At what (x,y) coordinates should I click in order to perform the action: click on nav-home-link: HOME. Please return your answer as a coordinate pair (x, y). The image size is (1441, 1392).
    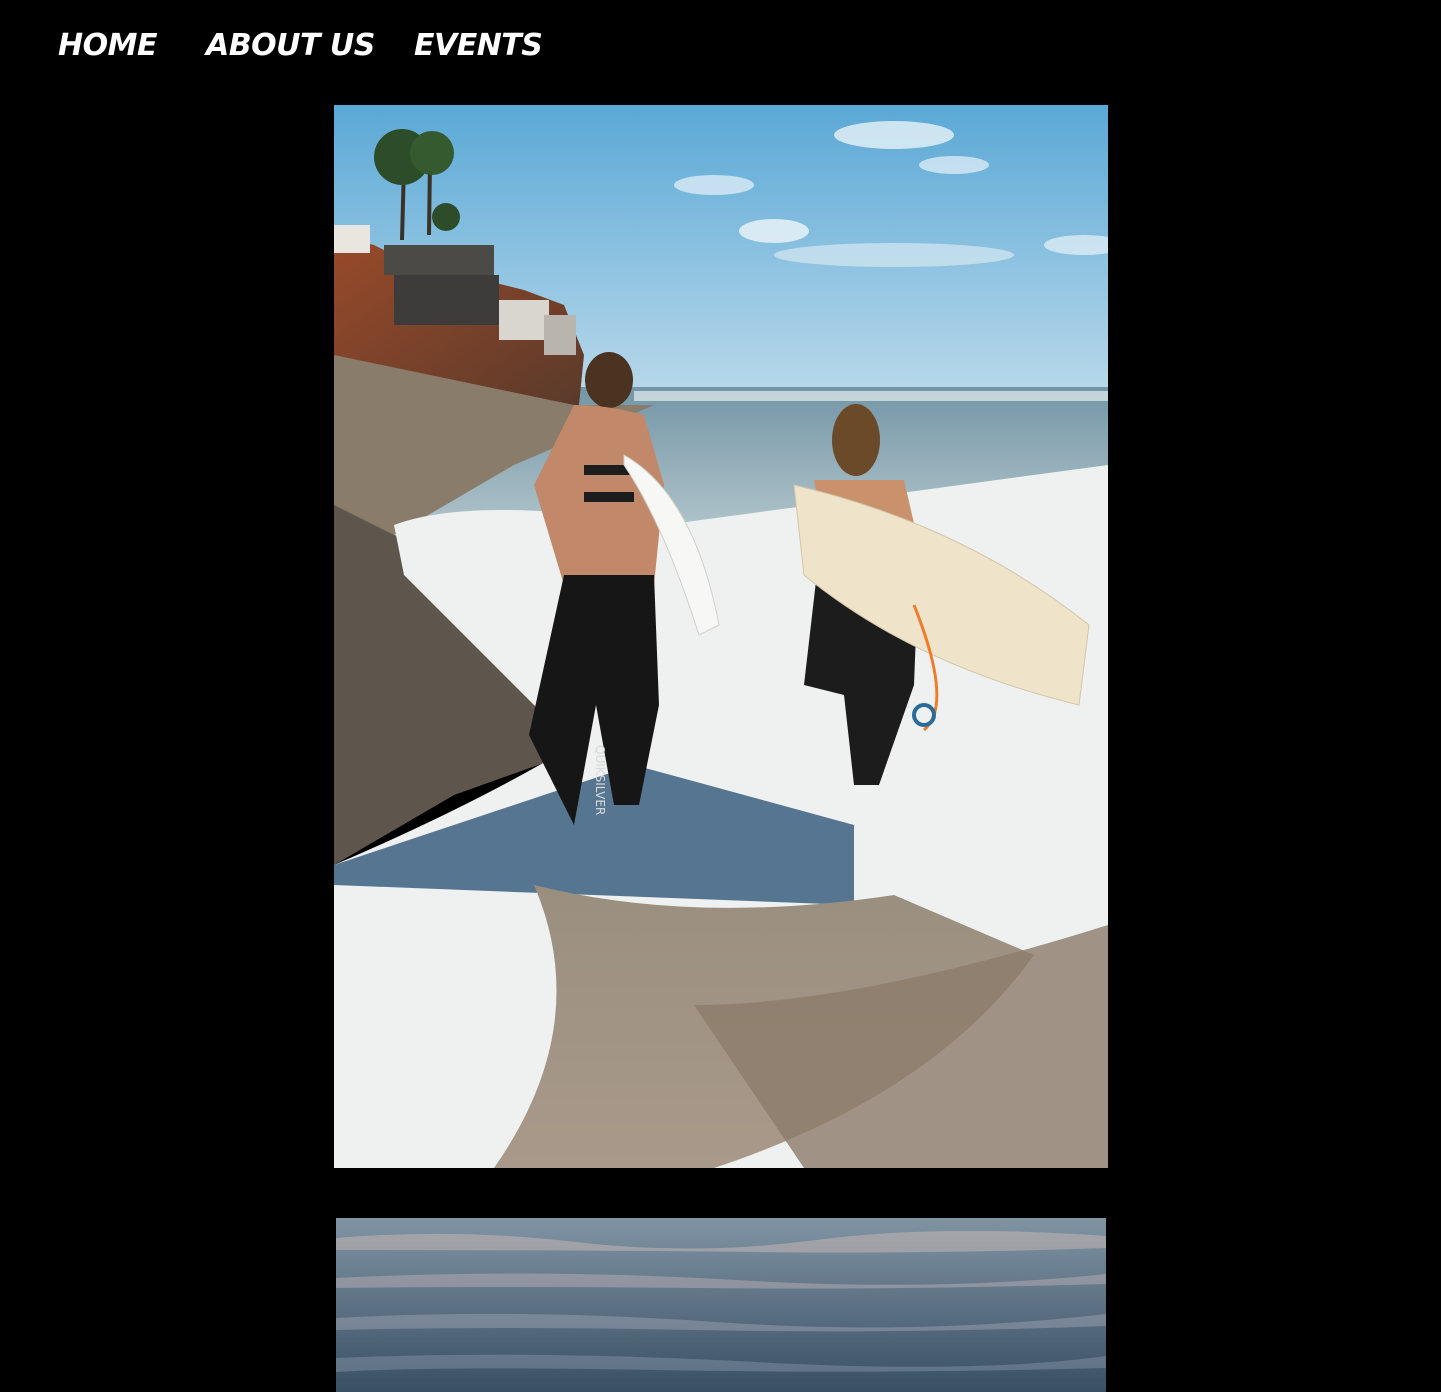
    Looking at the image, I should click on (132, 46).